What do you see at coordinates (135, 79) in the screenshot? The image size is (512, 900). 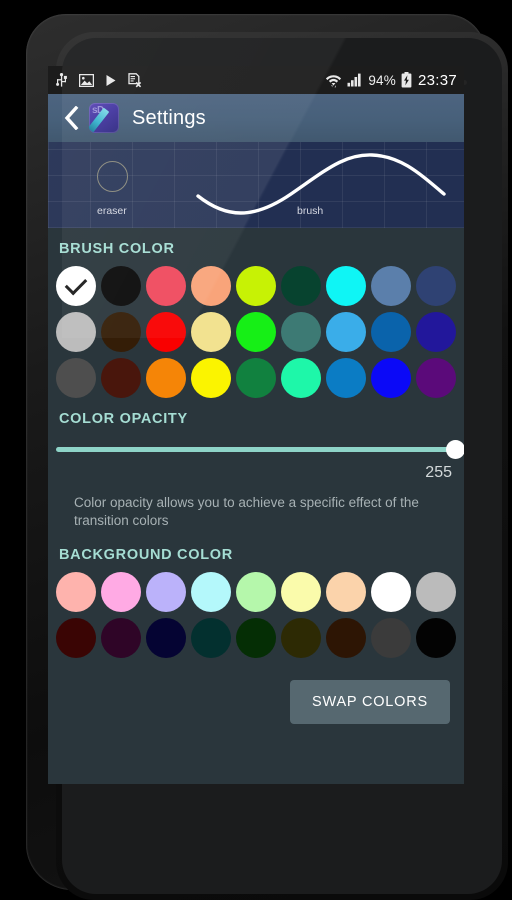 I see `document-remove-icon` at bounding box center [135, 79].